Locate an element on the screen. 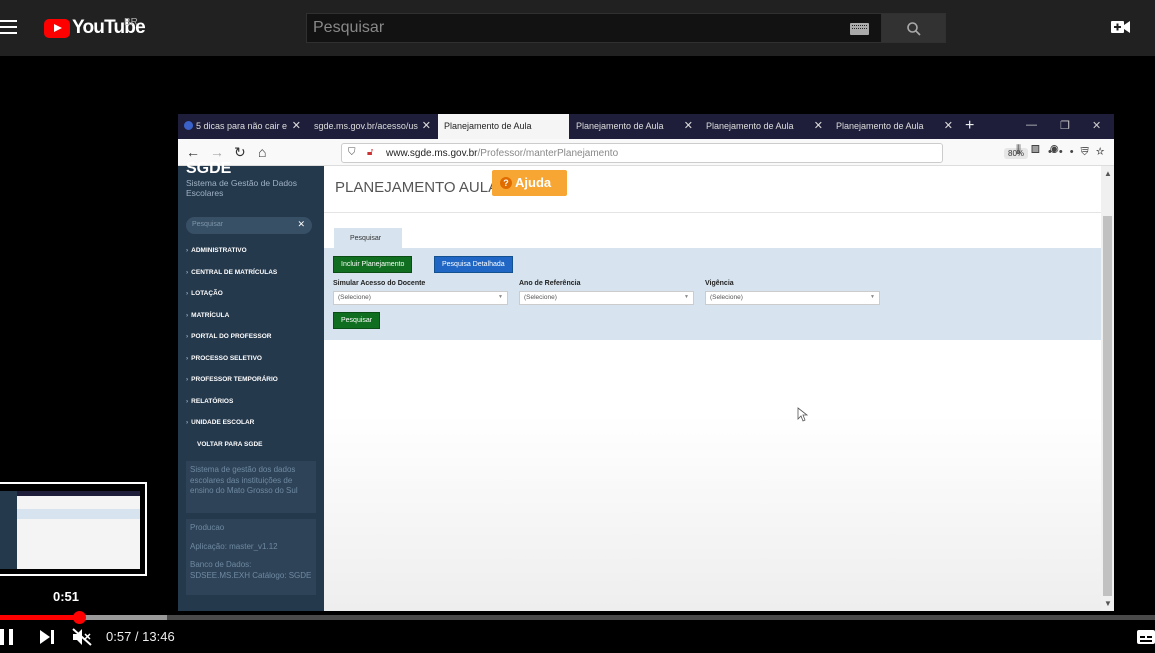  page-scrollbar: ▲ ▼ is located at coordinates (1107, 388).